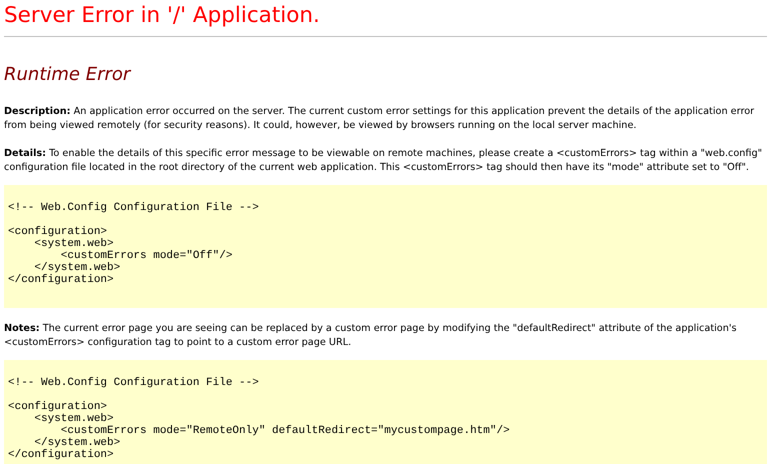  Describe the element at coordinates (380, 119) in the screenshot. I see `paragraph: Description: An application error occurred on the server. The current custom error settings for this application prevent the details of the application error from being viewed remotely (for security reasons). It could, however, be viewed by browsers running on the local server machine.` at that location.